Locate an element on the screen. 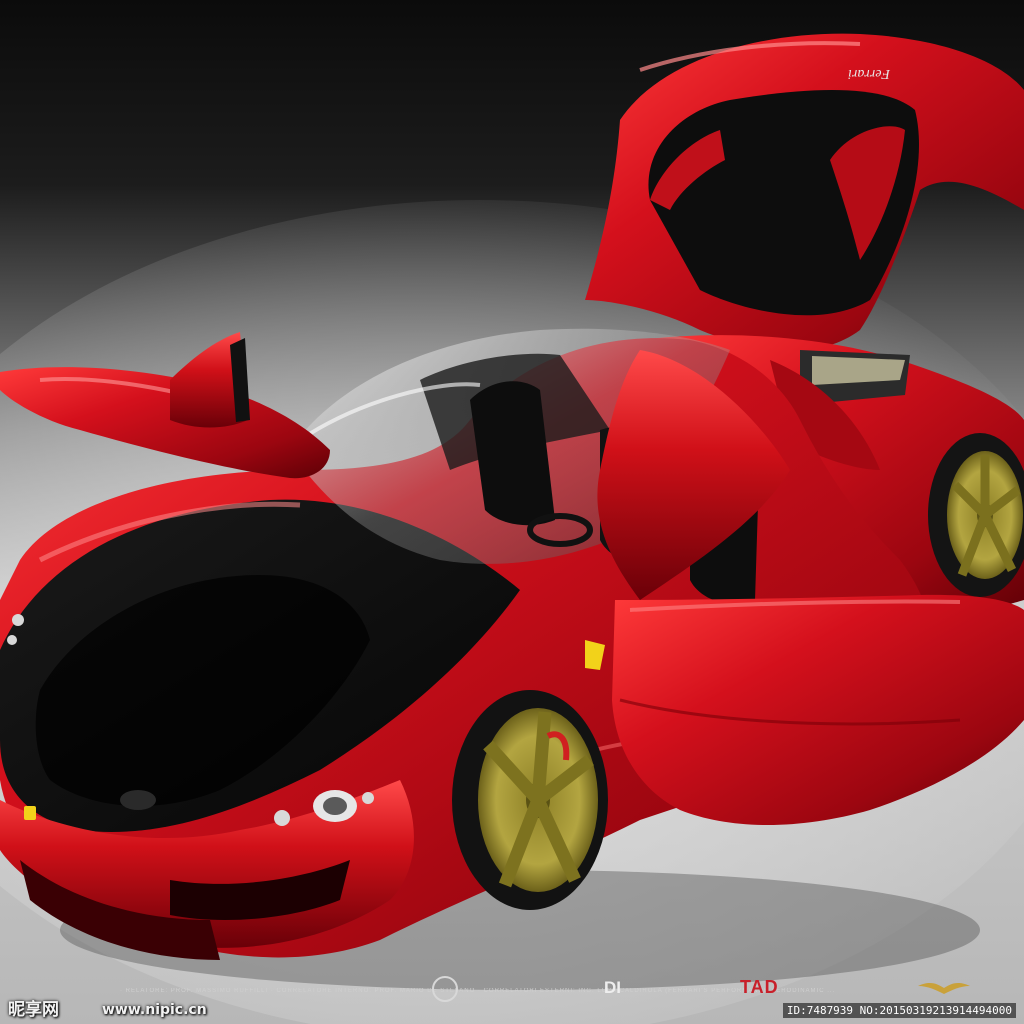 The width and height of the screenshot is (1024, 1024). front-wheel is located at coordinates (530, 800).